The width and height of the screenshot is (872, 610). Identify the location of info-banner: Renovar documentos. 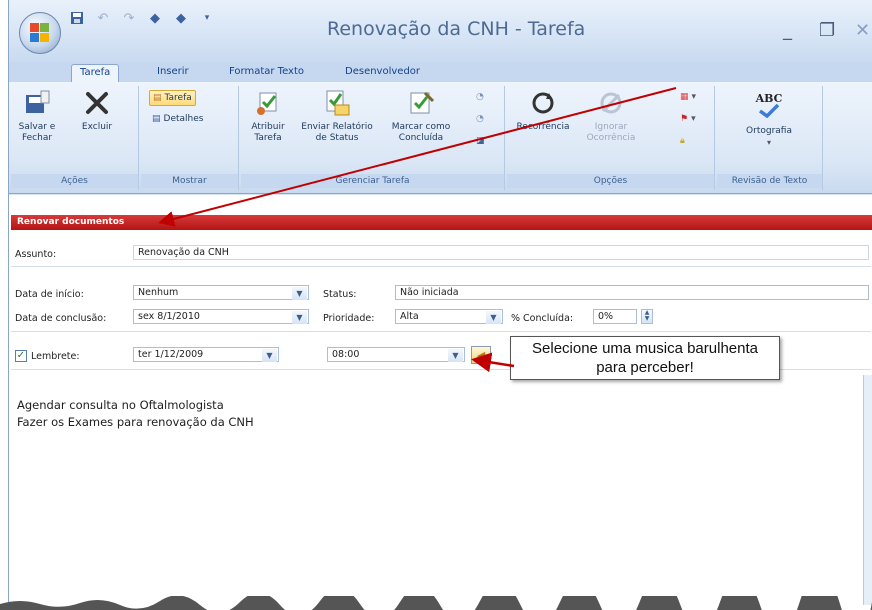
(441, 222).